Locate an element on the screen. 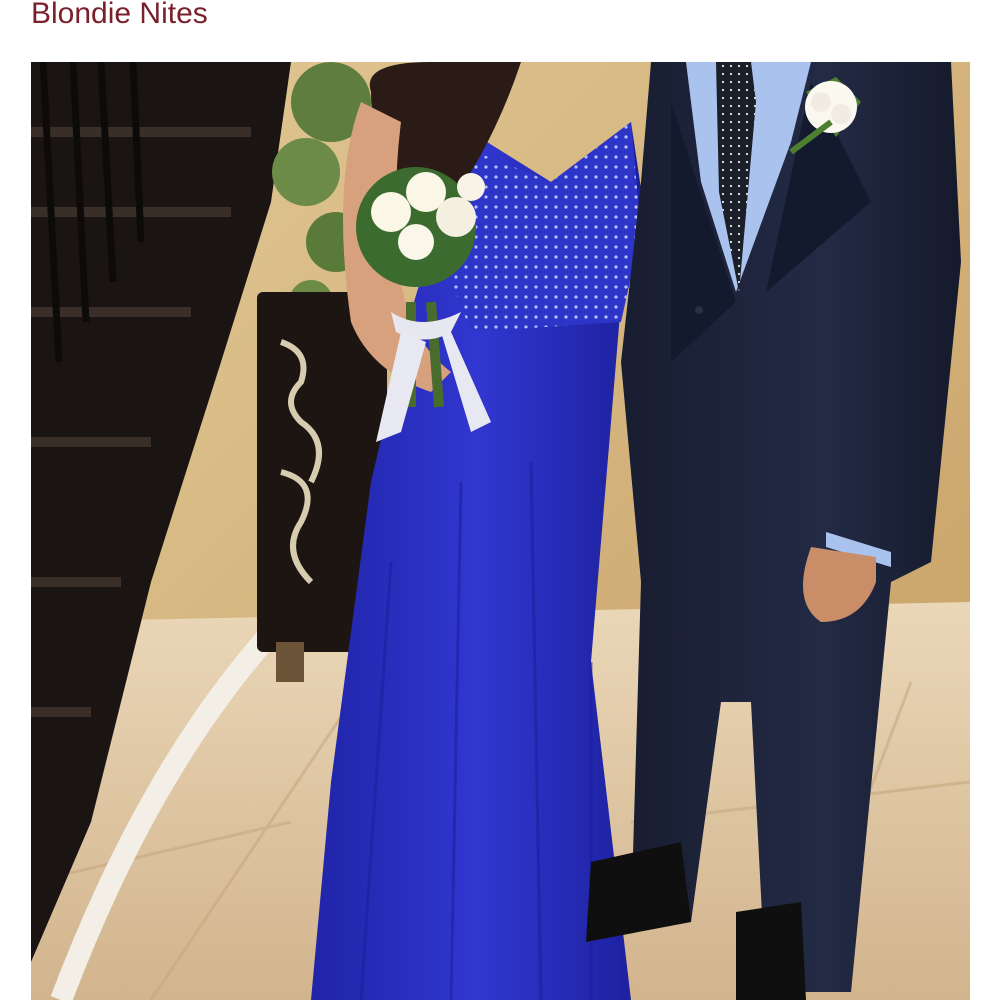 This screenshot has height=1000, width=1000. right-shoe is located at coordinates (771, 951).